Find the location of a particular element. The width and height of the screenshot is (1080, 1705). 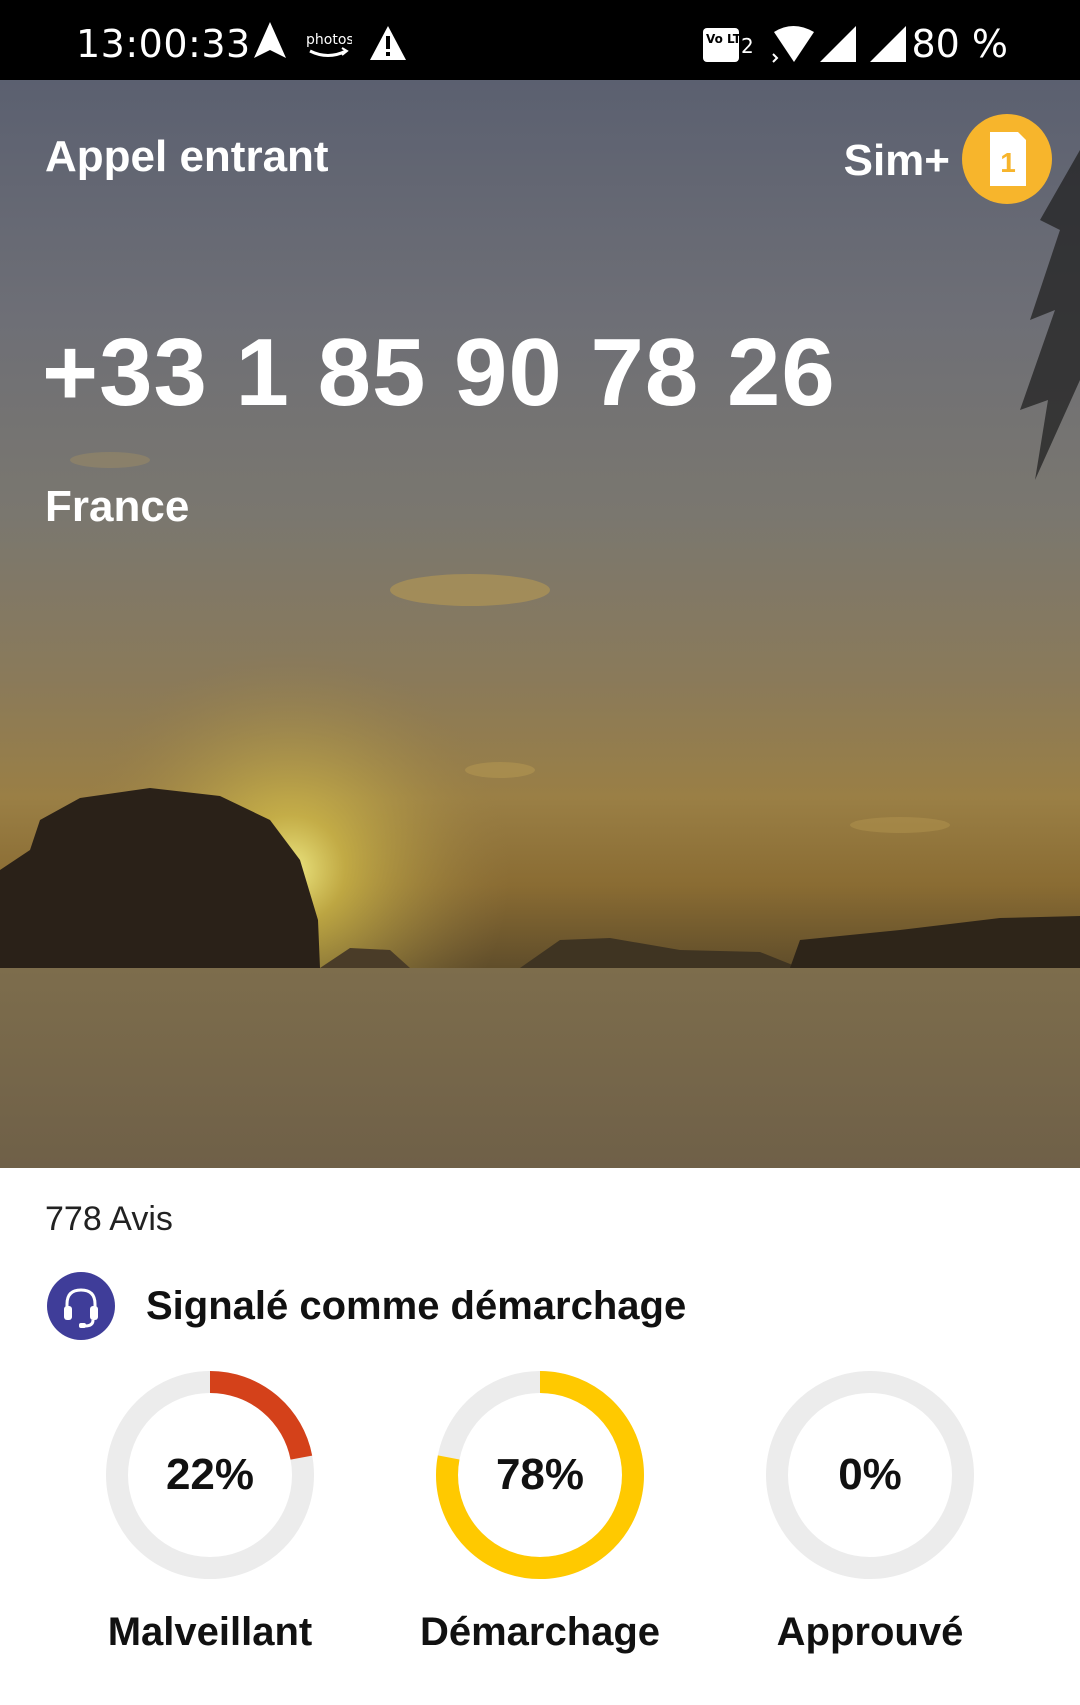

stat-percent: 22% is located at coordinates (210, 1474).